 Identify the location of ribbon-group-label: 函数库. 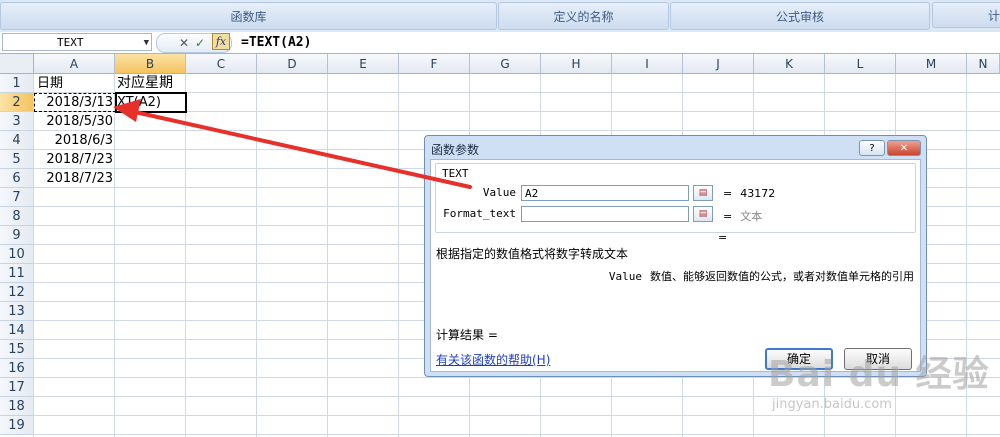
(248, 16).